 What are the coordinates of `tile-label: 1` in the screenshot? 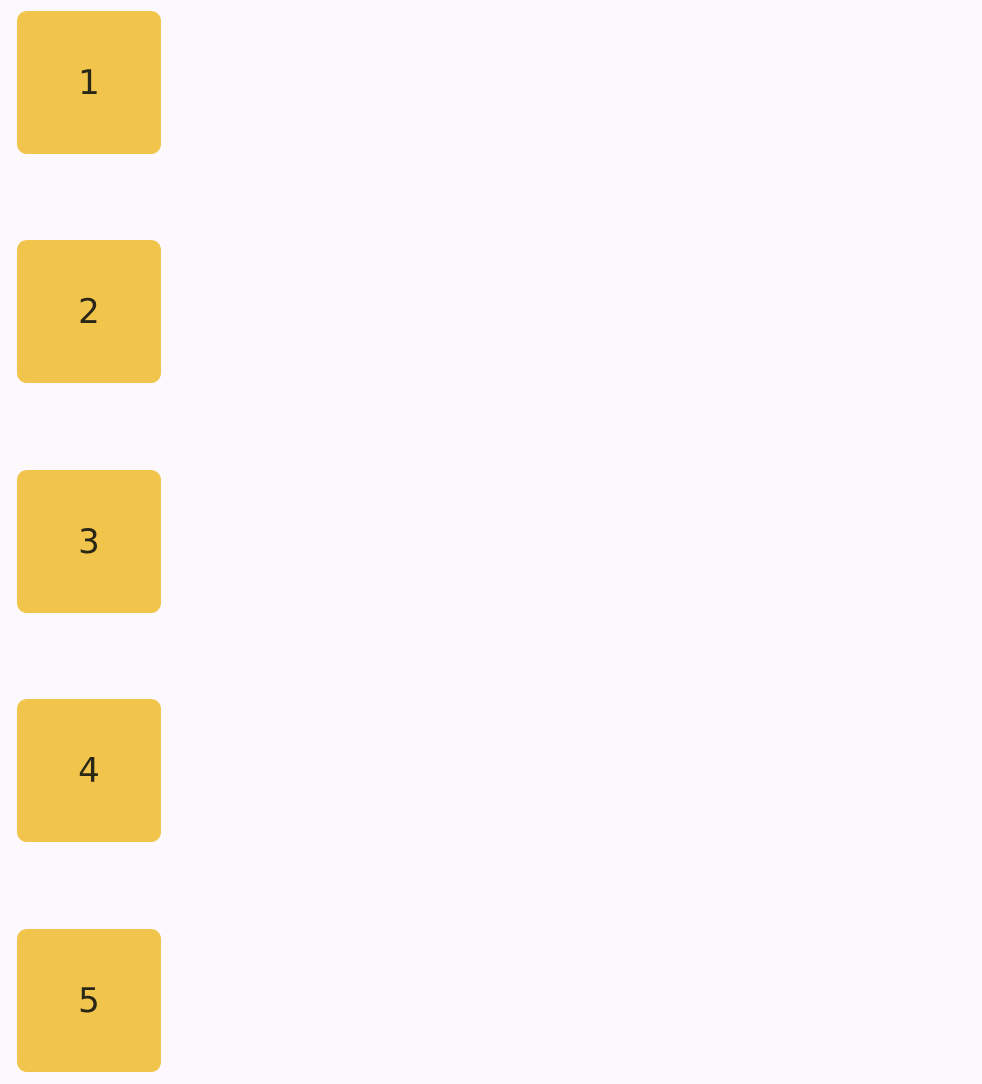 It's located at (89, 82).